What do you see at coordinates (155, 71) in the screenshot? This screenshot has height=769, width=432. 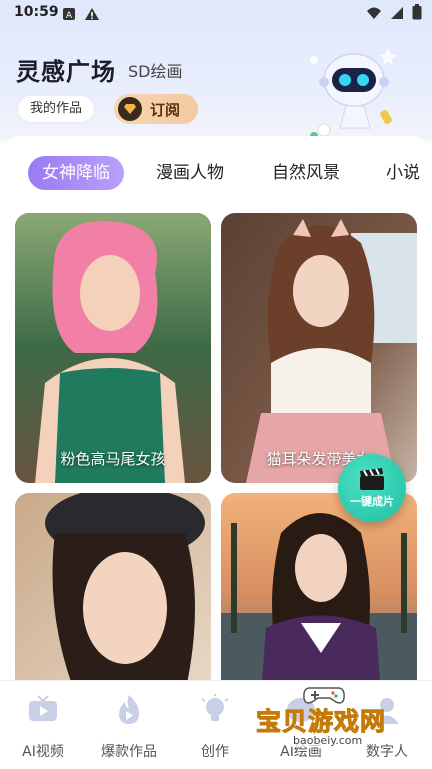 I see `page-subtitle: SD绘画` at bounding box center [155, 71].